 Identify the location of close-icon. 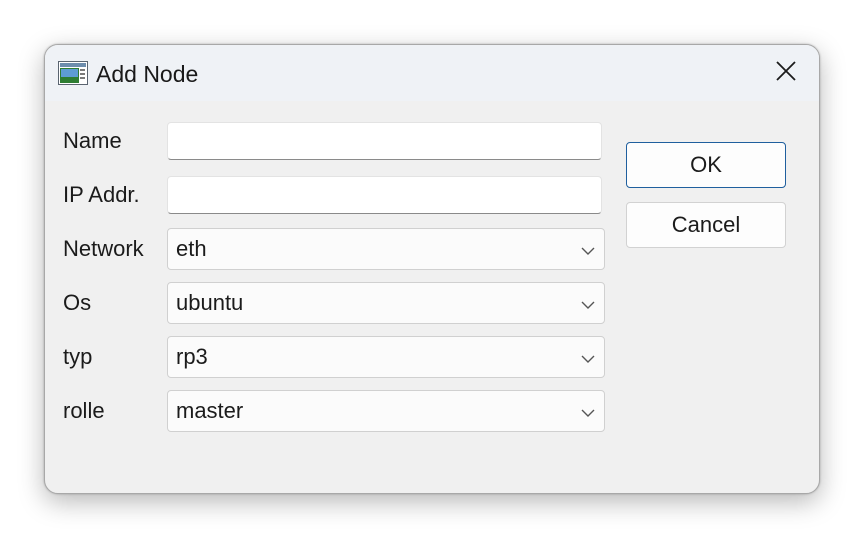
(786, 73).